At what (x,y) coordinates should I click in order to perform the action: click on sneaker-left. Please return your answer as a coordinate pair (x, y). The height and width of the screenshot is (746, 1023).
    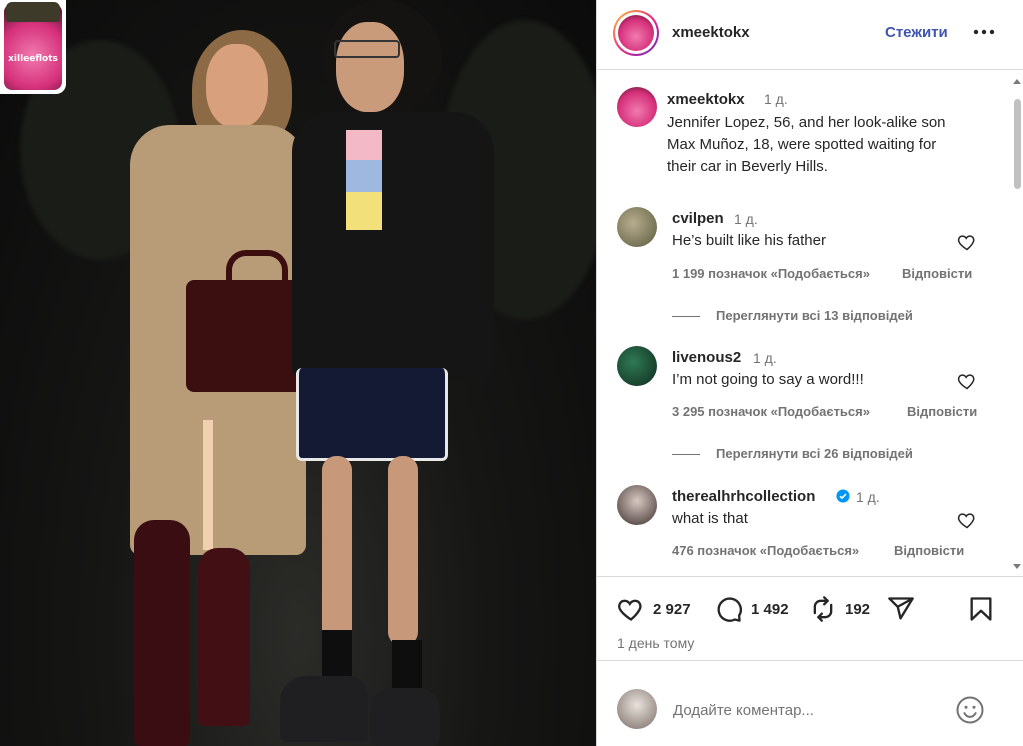
    Looking at the image, I should click on (324, 709).